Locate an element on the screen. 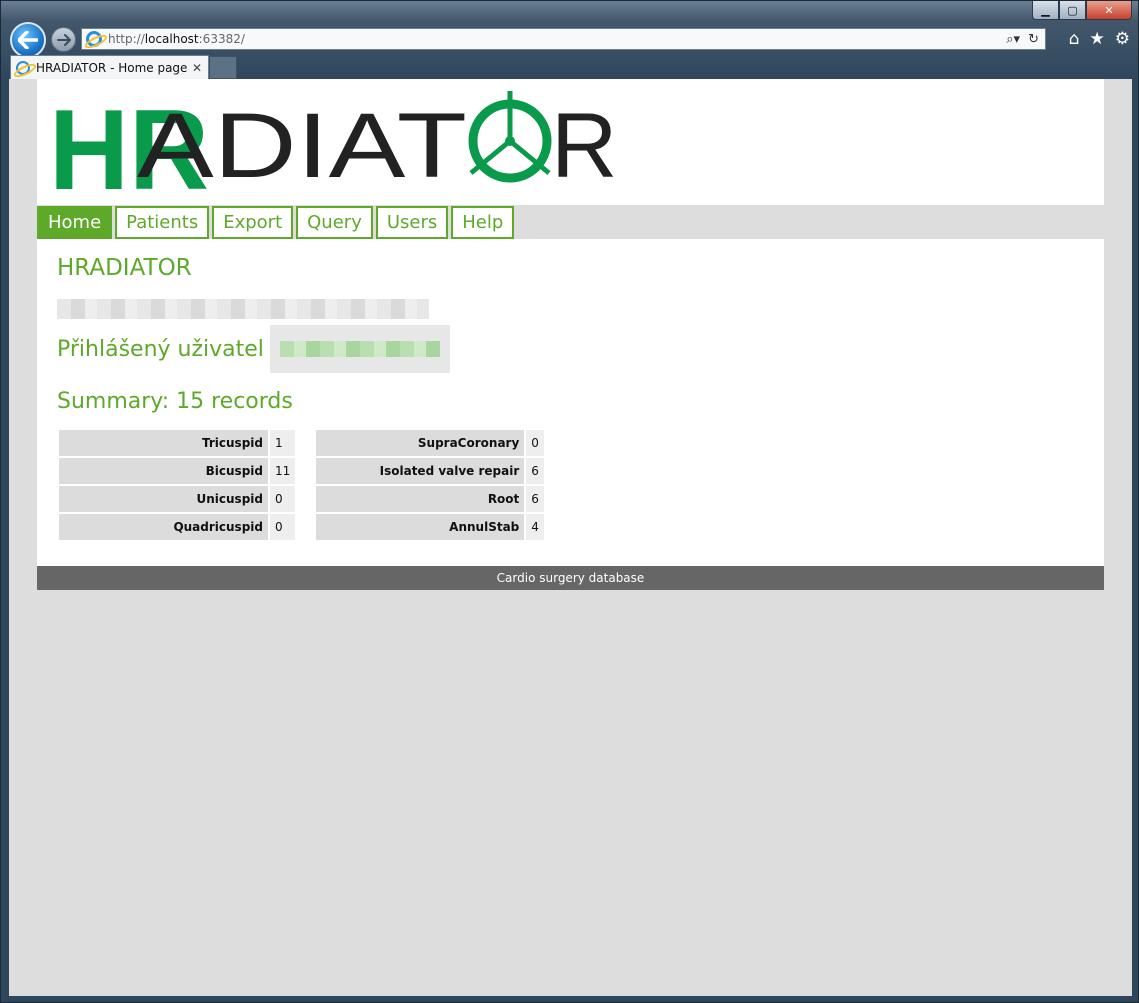 This screenshot has height=1003, width=1139. logo-r: R is located at coordinates (584, 143).